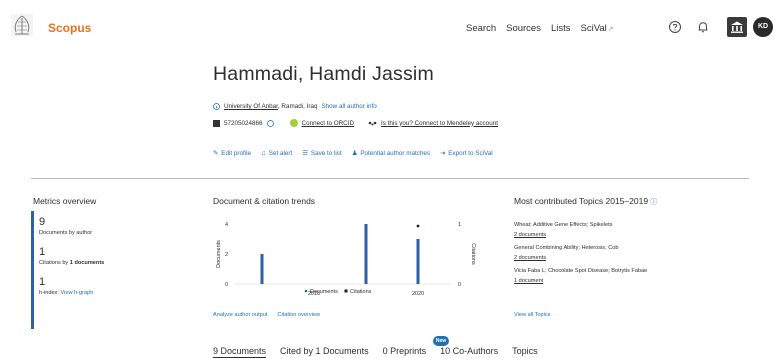 The image size is (775, 358). I want to click on y2-tick-label: 1, so click(459, 225).